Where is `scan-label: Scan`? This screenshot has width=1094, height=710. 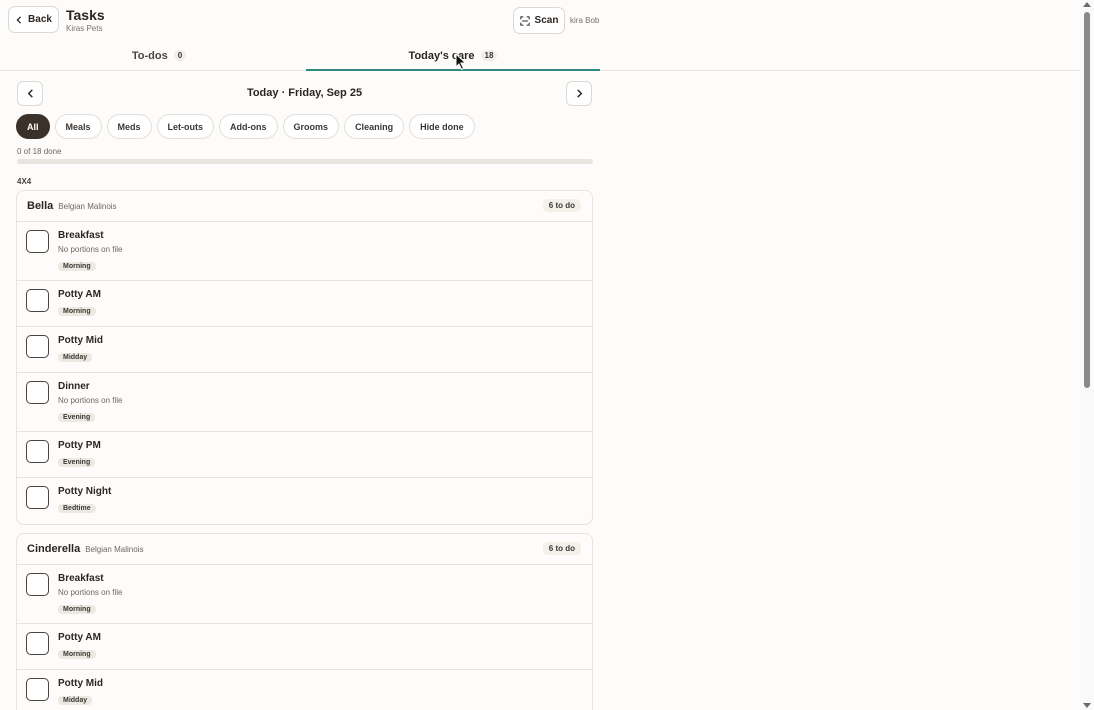
scan-label: Scan is located at coordinates (546, 20).